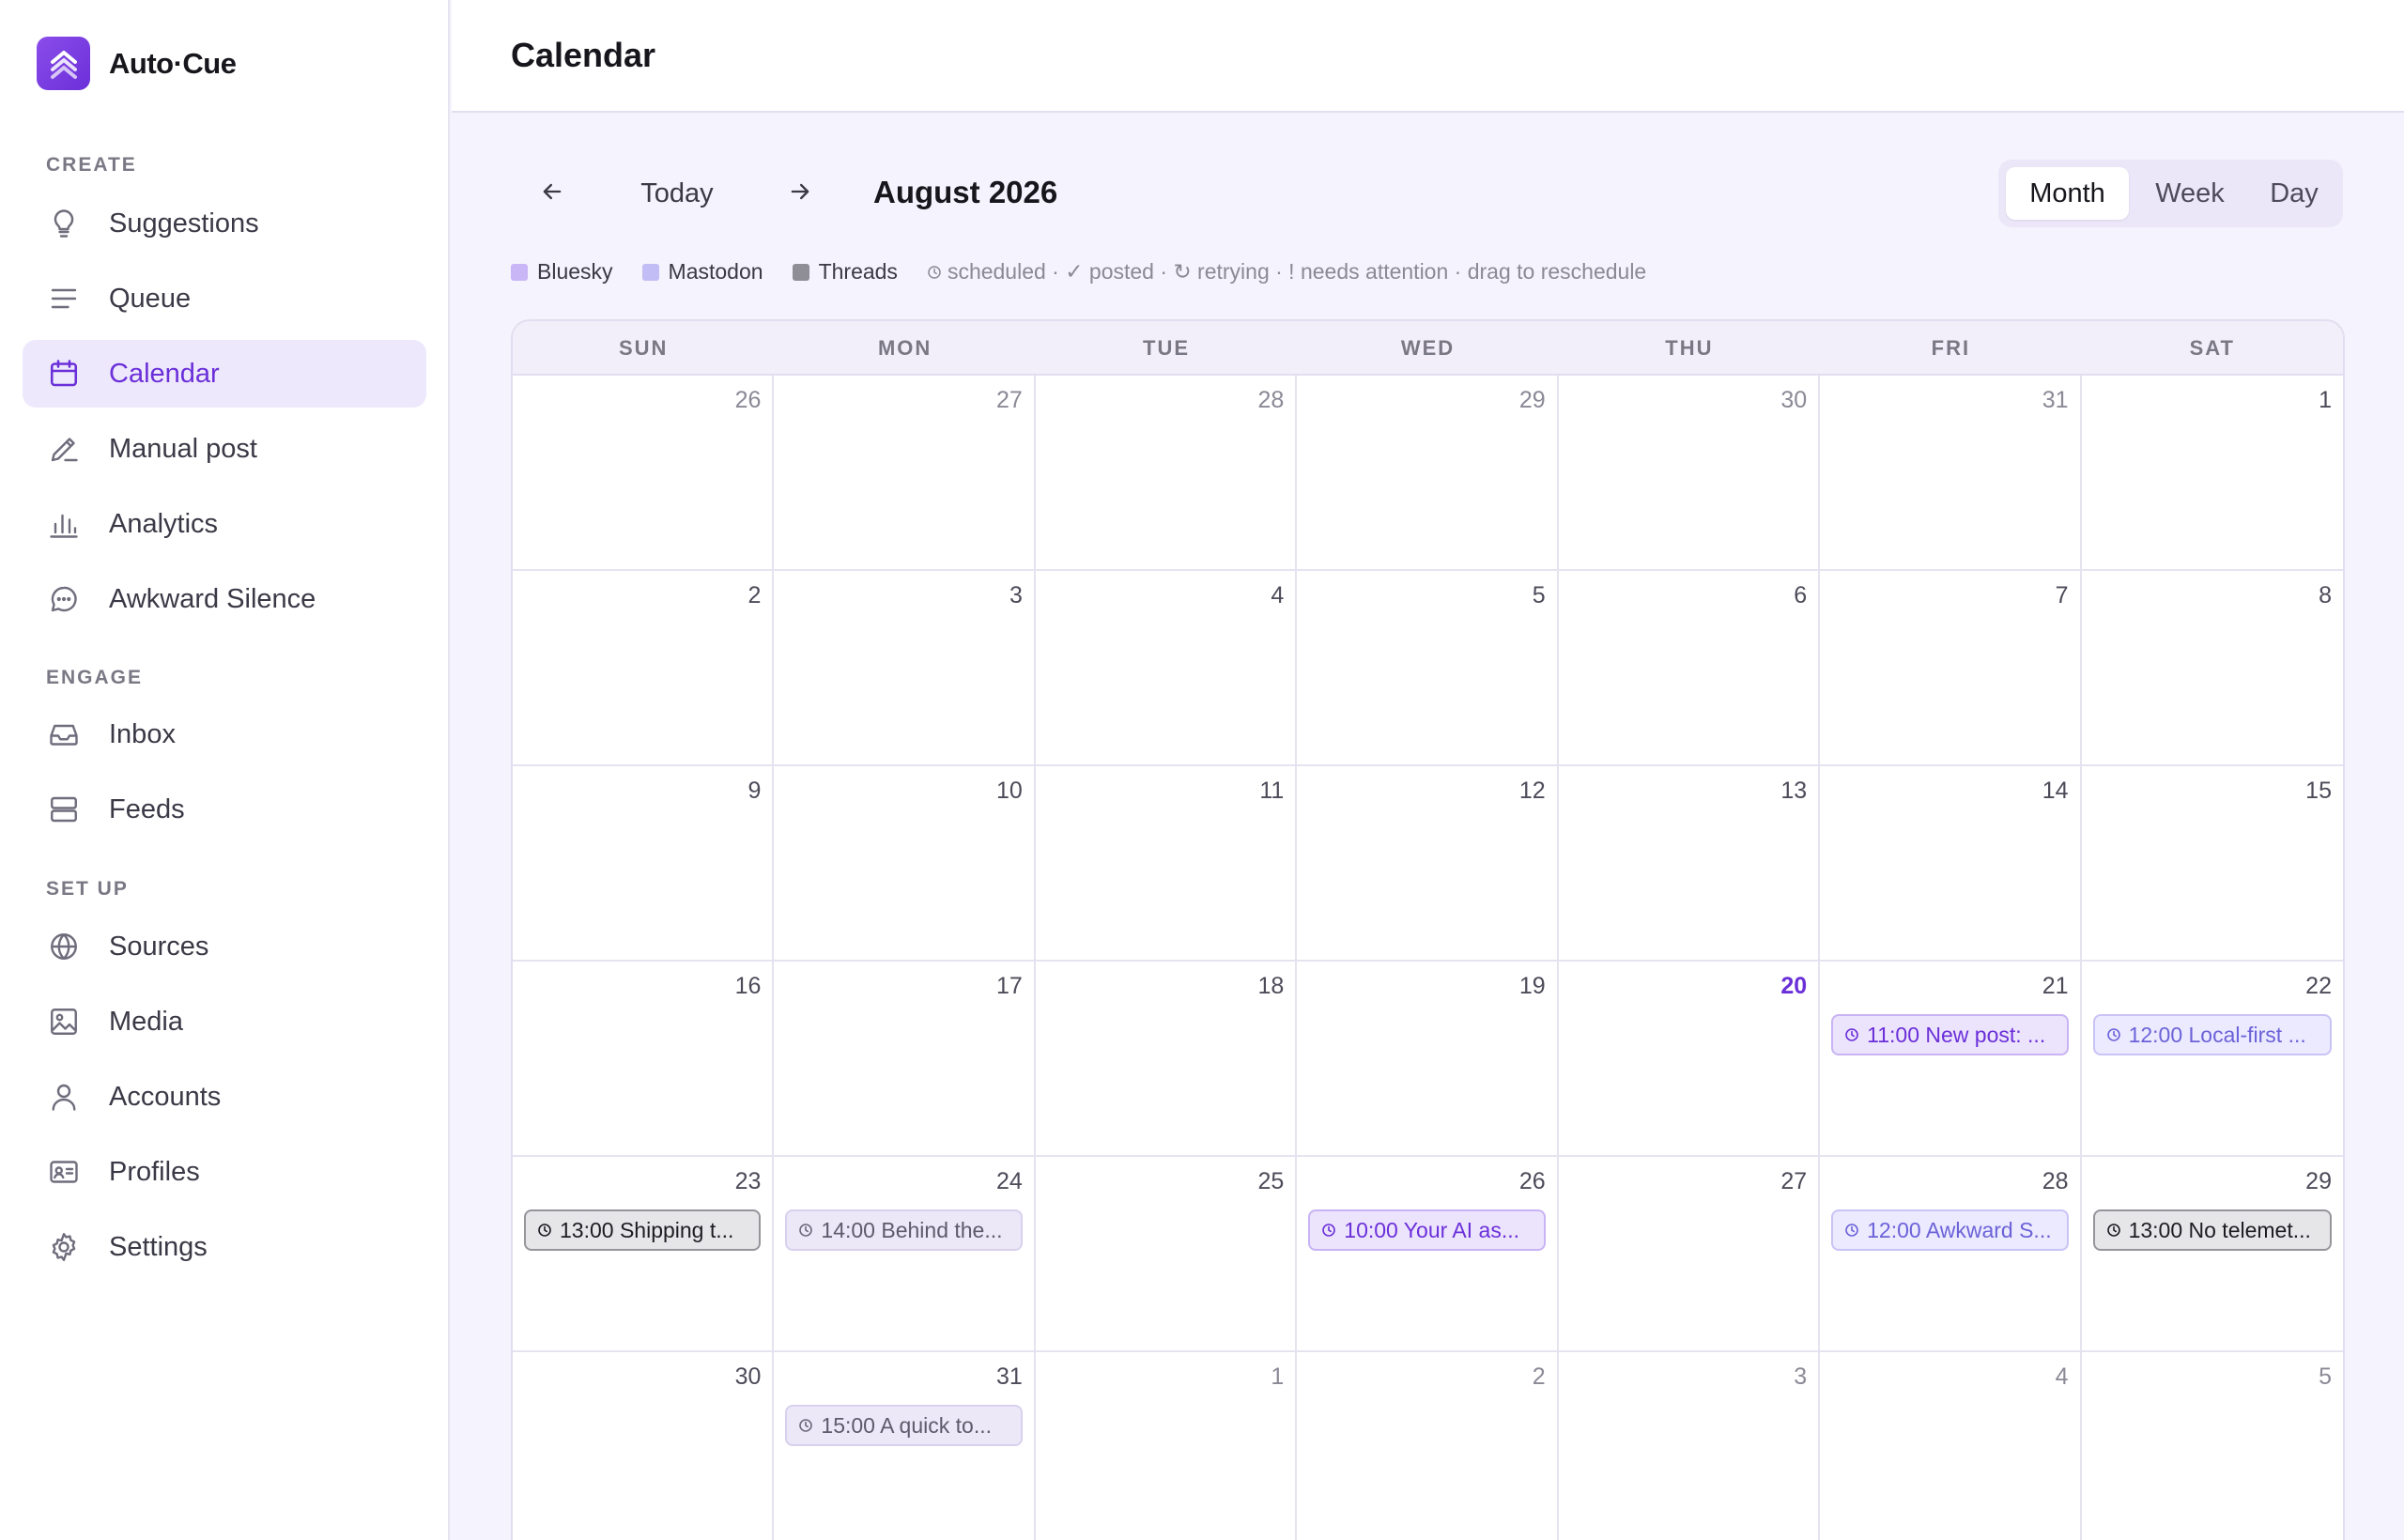 The height and width of the screenshot is (1540, 2404). What do you see at coordinates (87, 889) in the screenshot?
I see `section-label-setup: SET UP` at bounding box center [87, 889].